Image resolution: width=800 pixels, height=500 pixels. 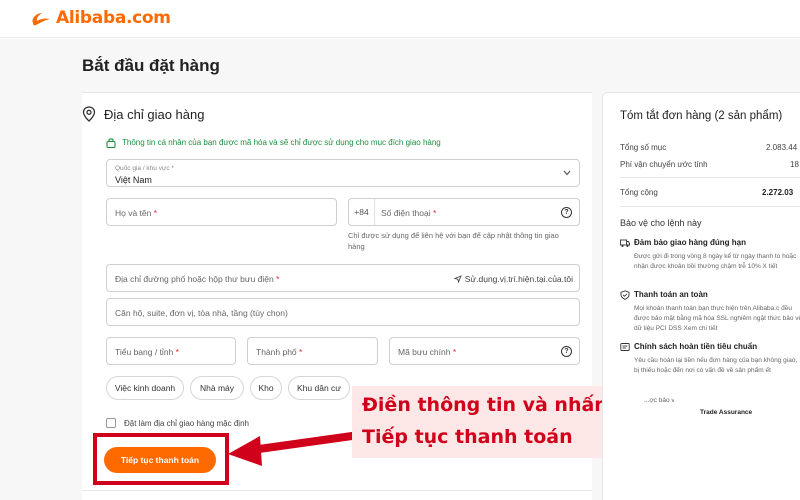 What do you see at coordinates (133, 180) in the screenshot?
I see `country-value: Việt Nam` at bounding box center [133, 180].